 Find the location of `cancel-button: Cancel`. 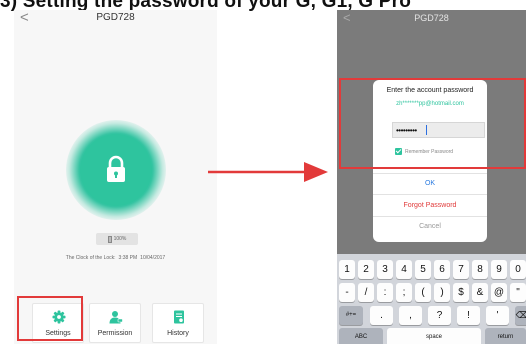

cancel-button: Cancel is located at coordinates (430, 227).